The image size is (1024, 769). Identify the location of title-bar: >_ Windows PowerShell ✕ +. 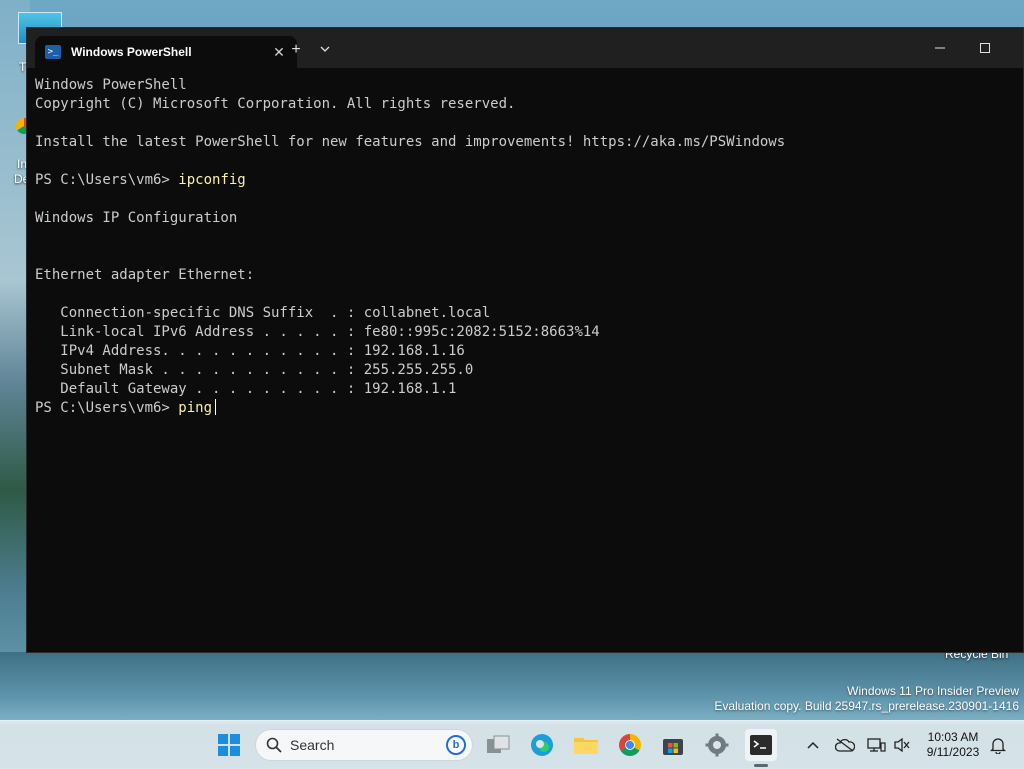
(525, 48).